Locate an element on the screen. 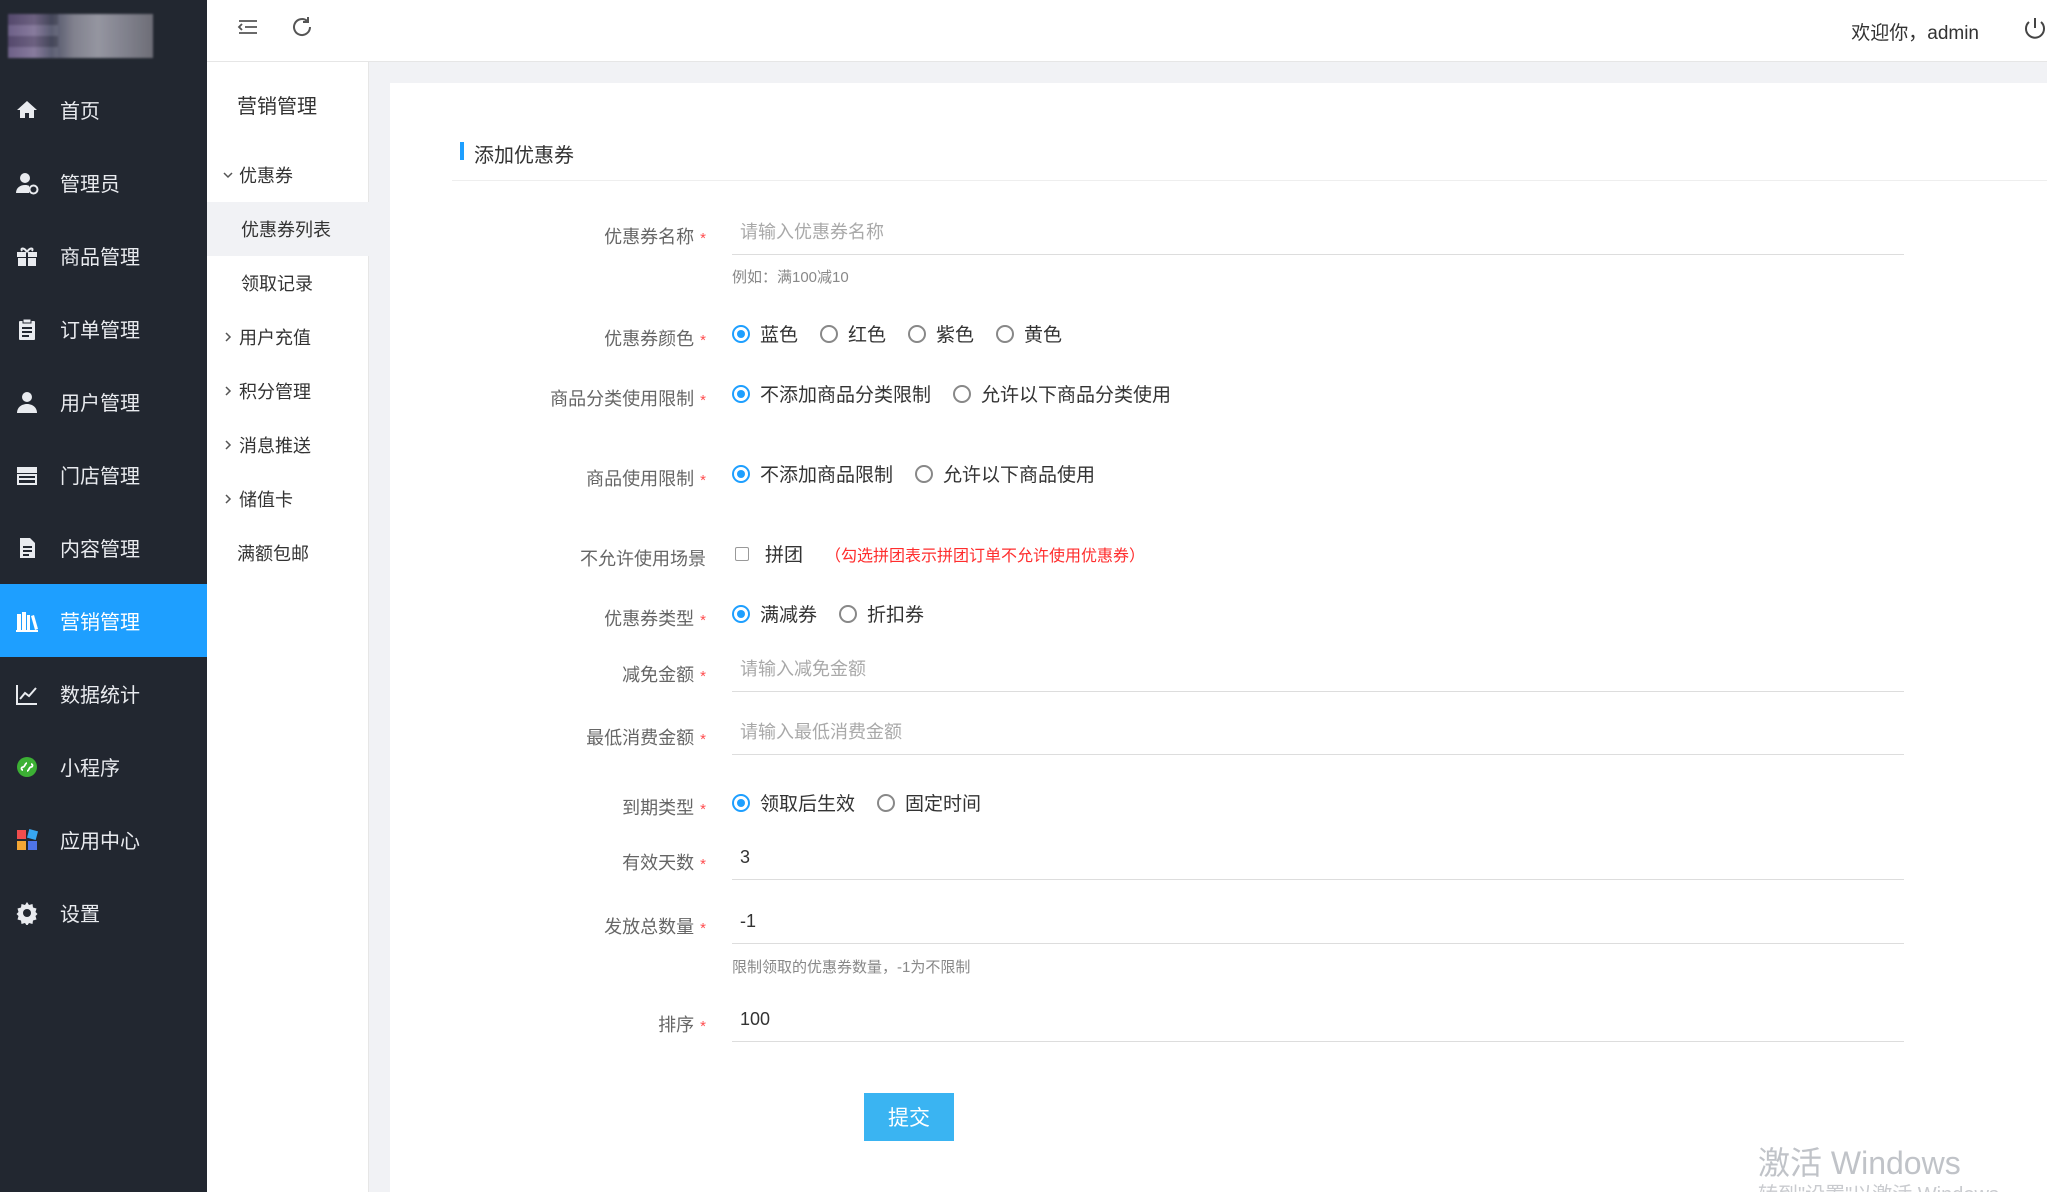  sidebar-item-users: 用户管理 is located at coordinates (103, 401).